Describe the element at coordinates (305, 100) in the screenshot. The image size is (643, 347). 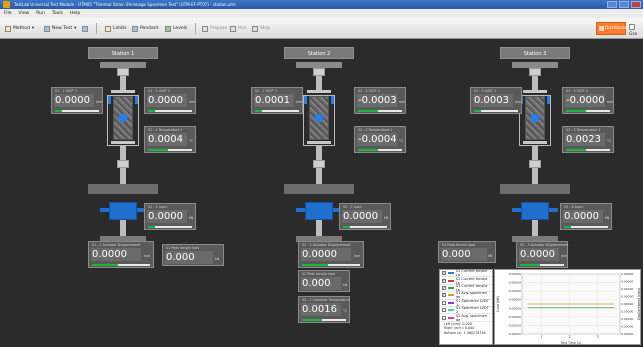
I see `station-2-lvdt-left` at that location.